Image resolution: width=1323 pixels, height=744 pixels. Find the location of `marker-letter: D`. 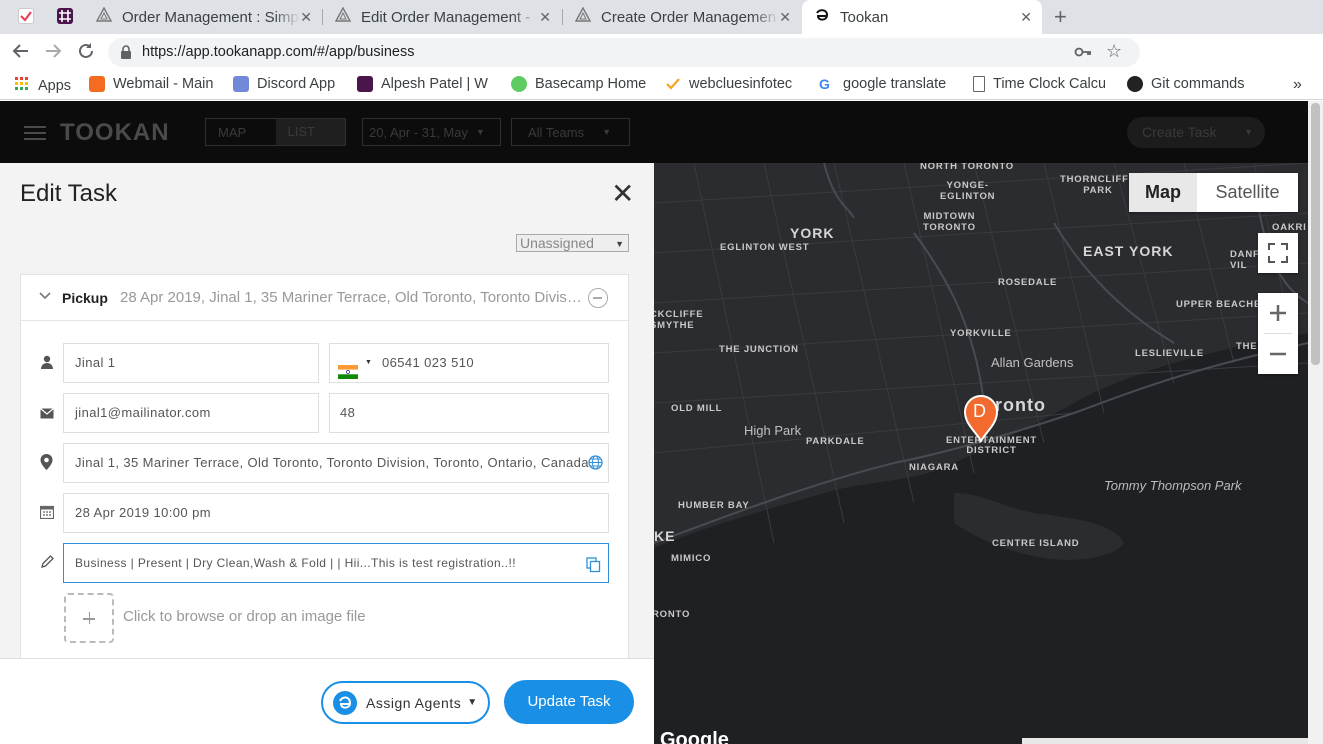

marker-letter: D is located at coordinates (979, 411).